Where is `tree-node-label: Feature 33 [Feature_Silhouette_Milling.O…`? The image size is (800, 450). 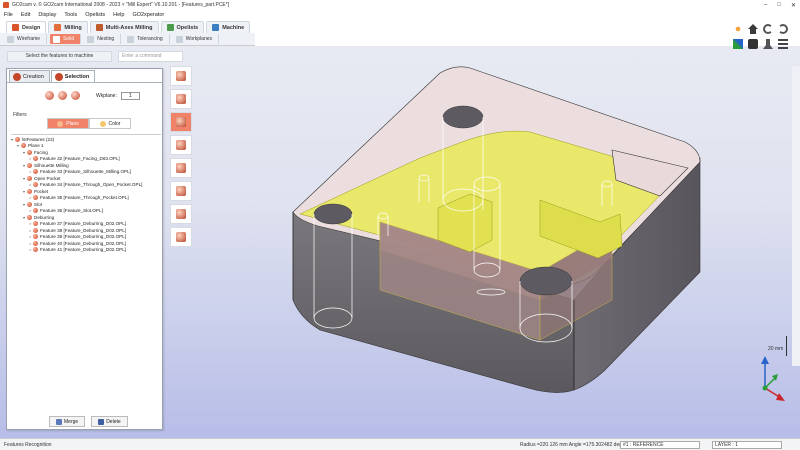
tree-node-label: Feature 33 [Feature_Silhouette_Milling.O… is located at coordinates (85, 172).